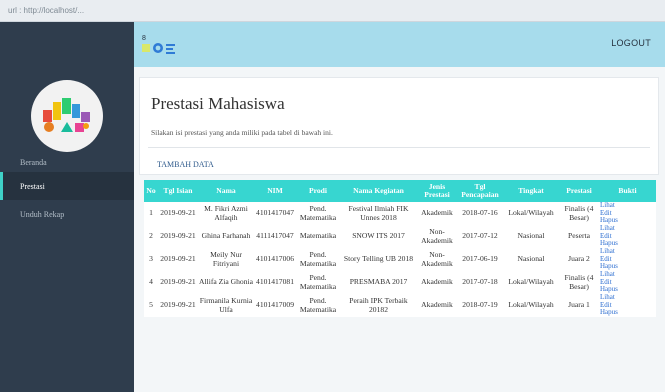 Image resolution: width=665 pixels, height=392 pixels. I want to click on header-tgl-isian: Tgl Isian, so click(178, 190).